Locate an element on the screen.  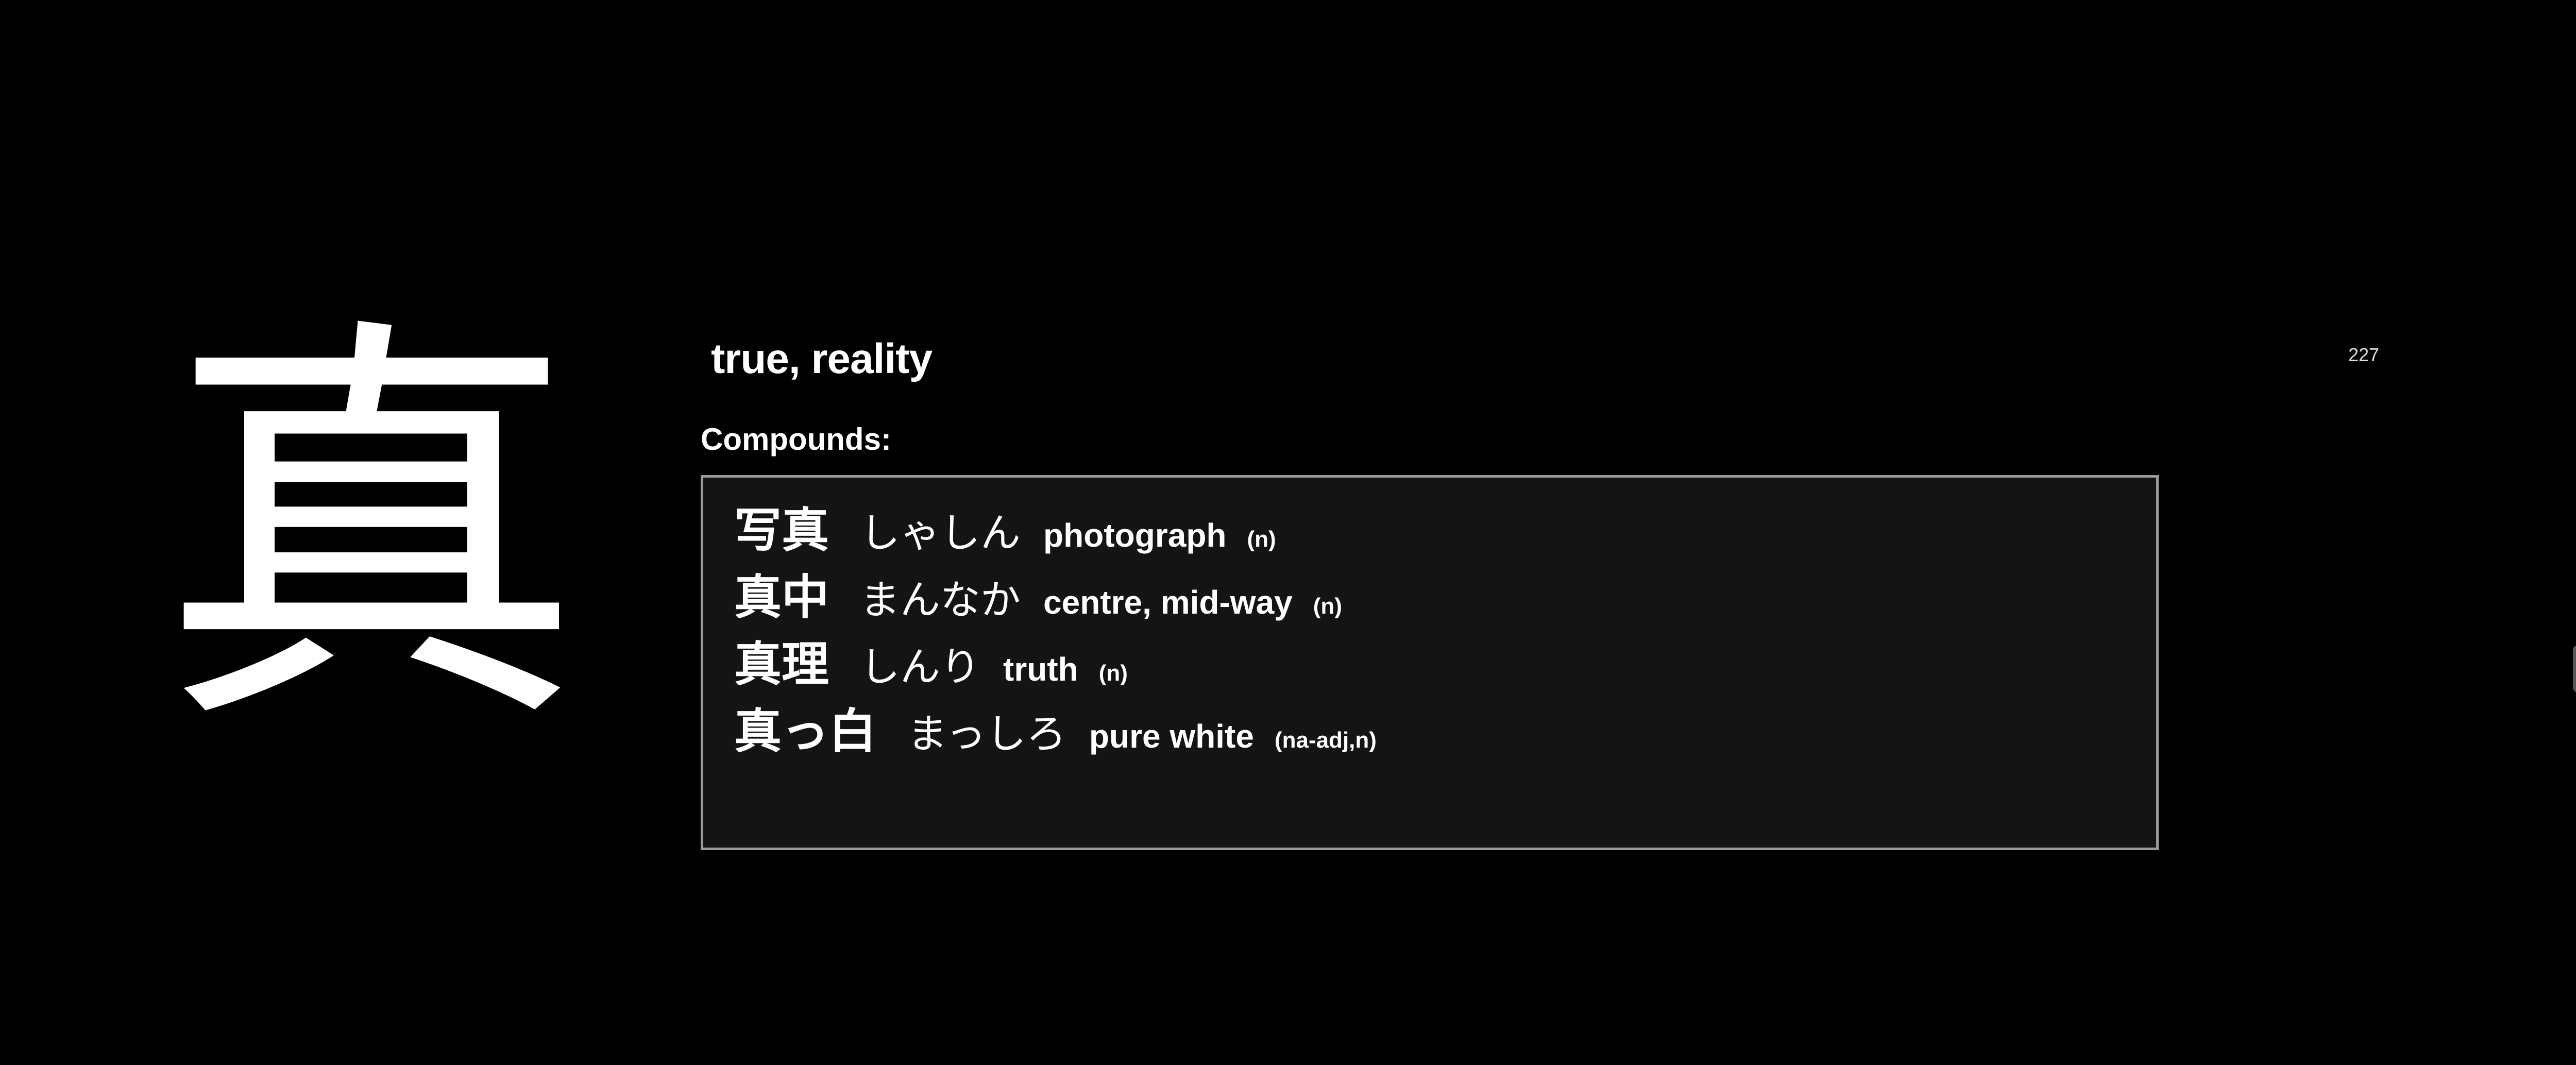
compounds-label: Compounds: is located at coordinates (796, 439).